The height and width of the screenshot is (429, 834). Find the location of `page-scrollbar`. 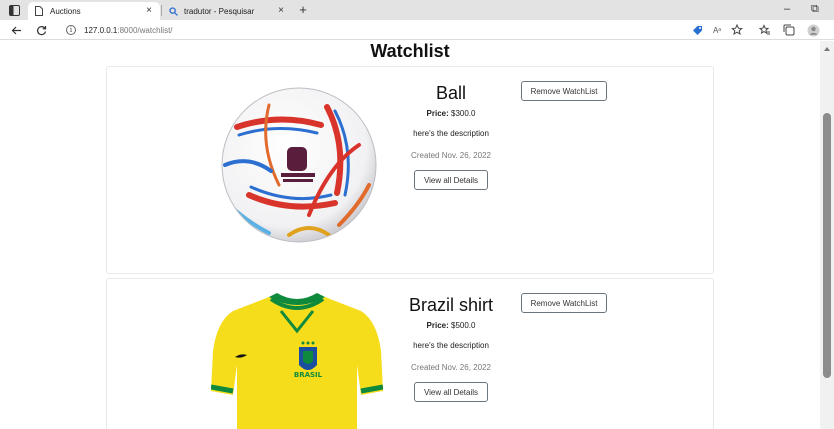

page-scrollbar is located at coordinates (827, 235).